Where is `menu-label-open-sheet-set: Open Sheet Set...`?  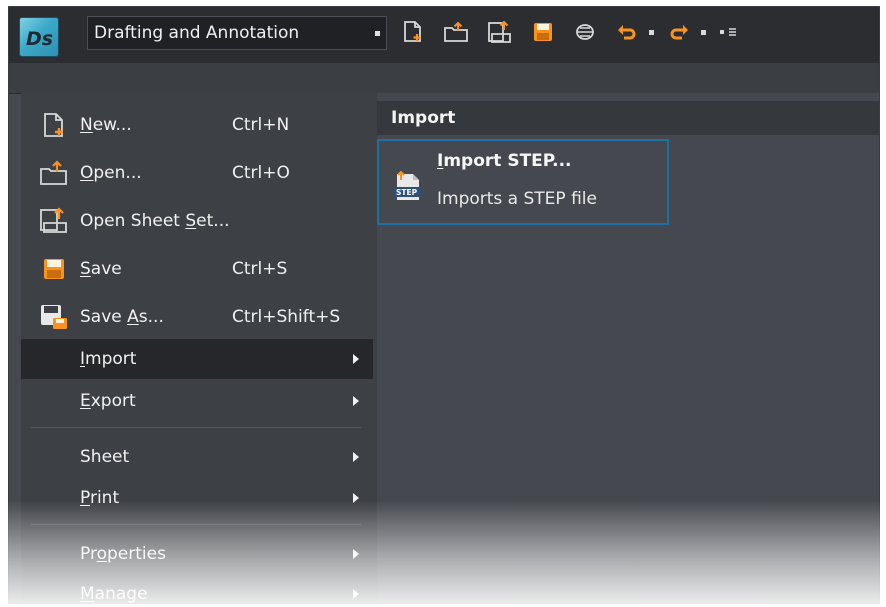 menu-label-open-sheet-set: Open Sheet Set... is located at coordinates (155, 221).